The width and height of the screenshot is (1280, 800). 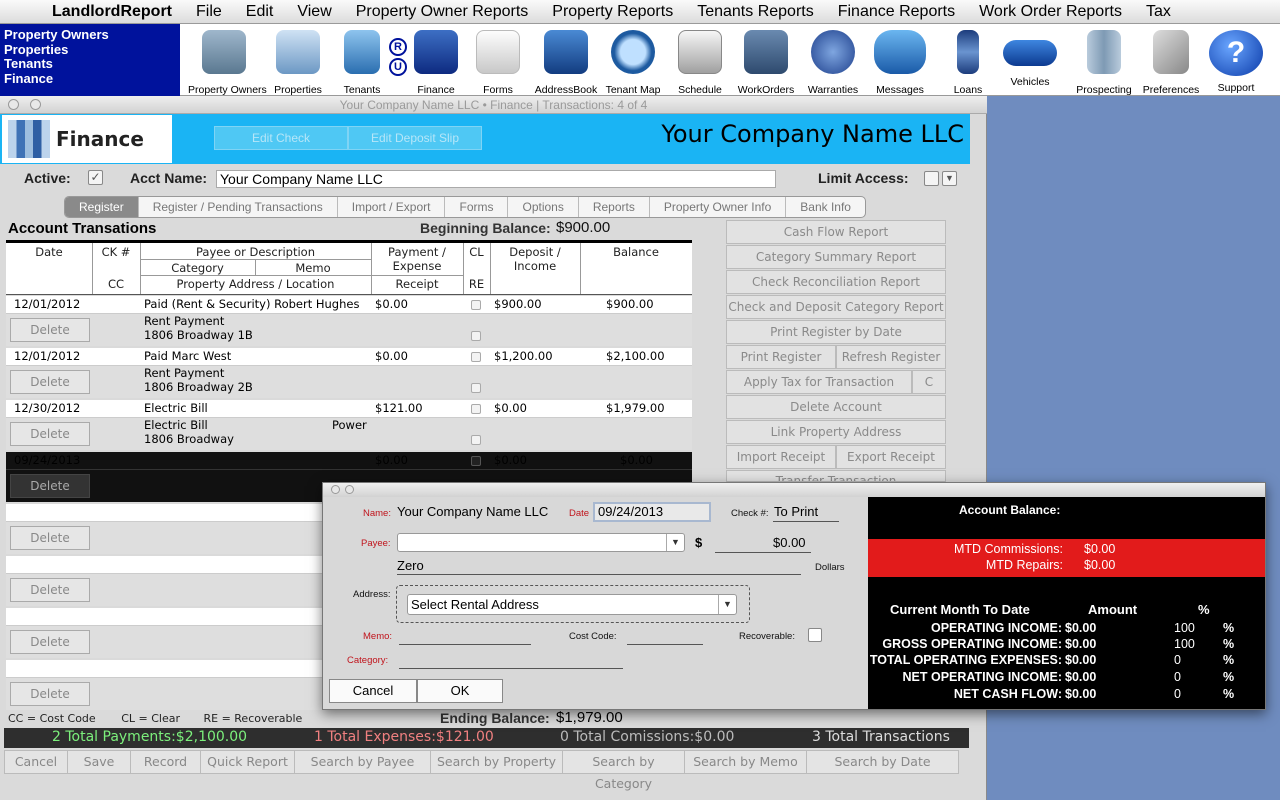 What do you see at coordinates (1104, 62) in the screenshot?
I see `toolbar-prospecting: Prospecting` at bounding box center [1104, 62].